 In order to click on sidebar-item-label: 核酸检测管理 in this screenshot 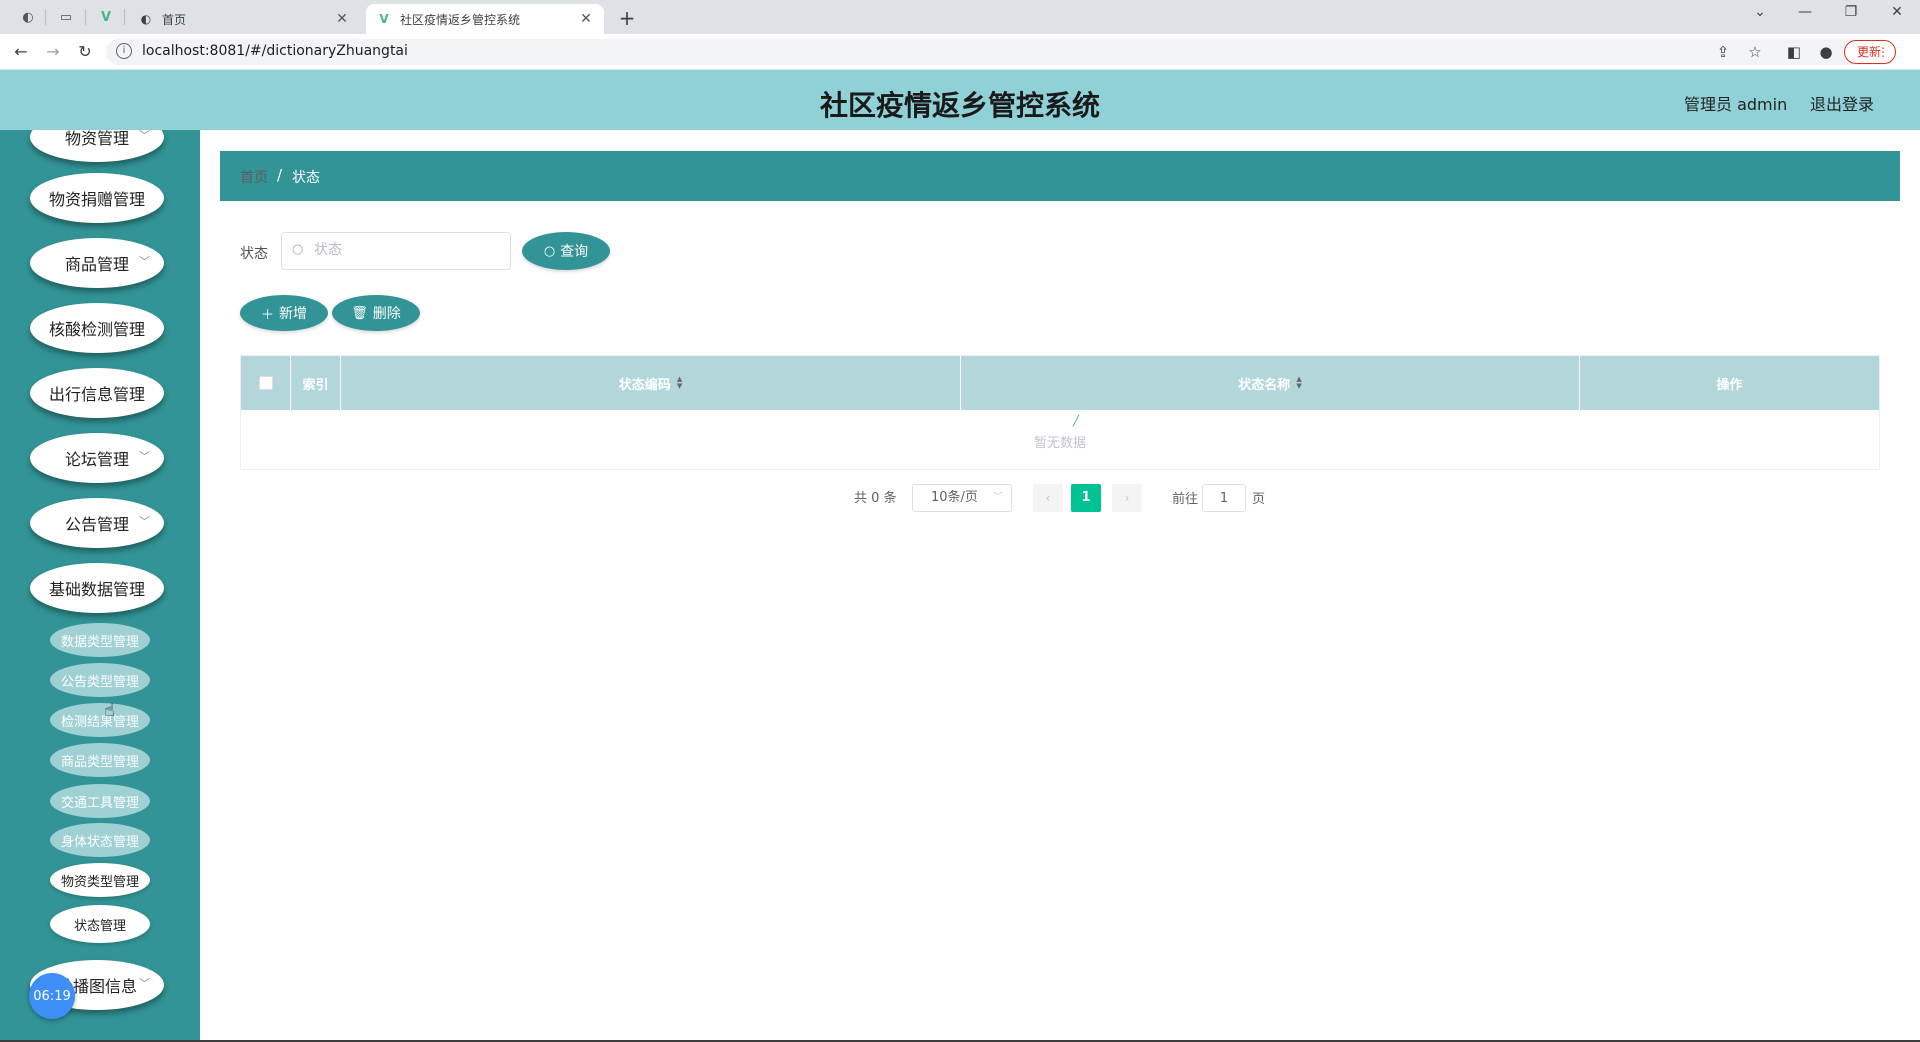, I will do `click(96, 329)`.